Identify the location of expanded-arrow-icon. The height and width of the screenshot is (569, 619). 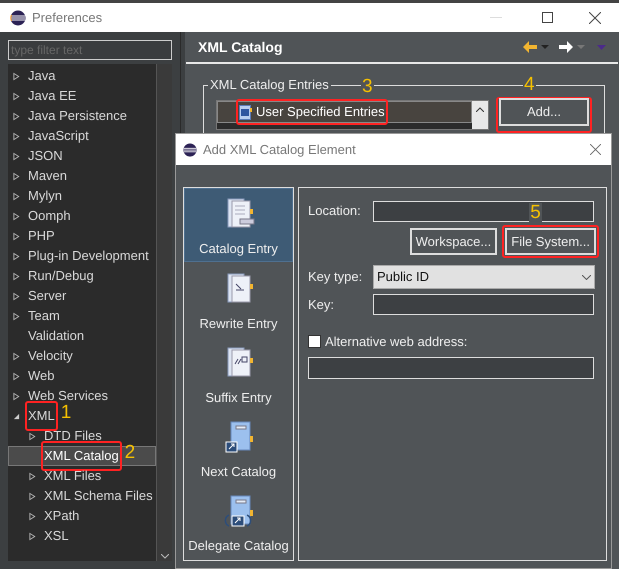
(16, 416).